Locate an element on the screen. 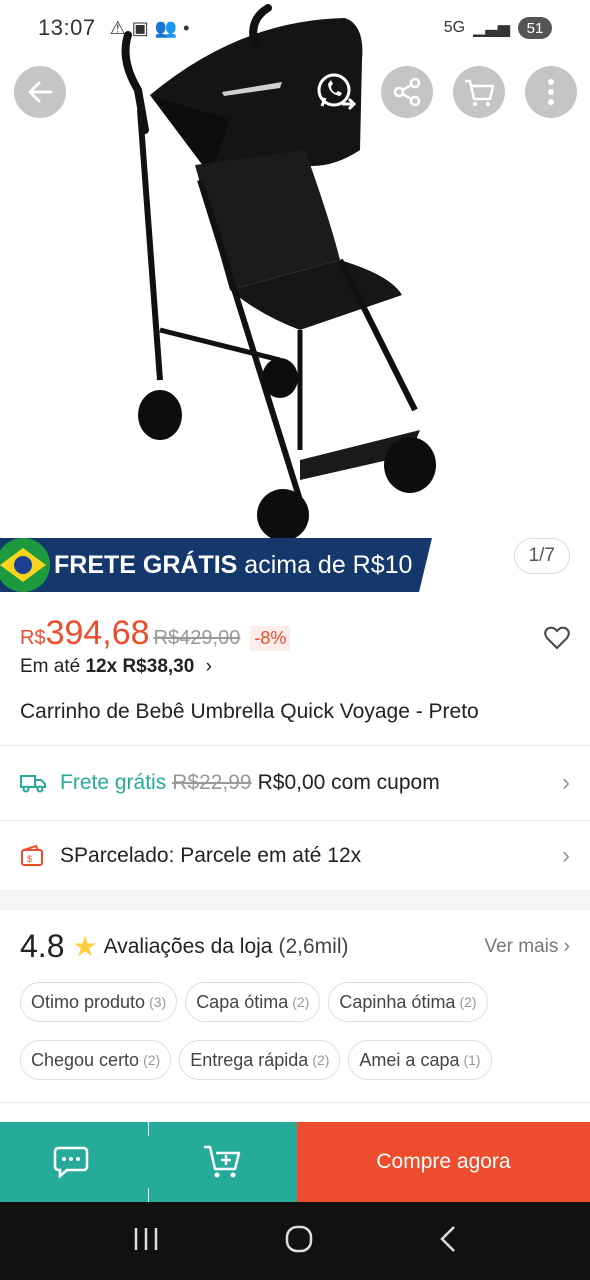  system-nav-bar is located at coordinates (295, 1241).